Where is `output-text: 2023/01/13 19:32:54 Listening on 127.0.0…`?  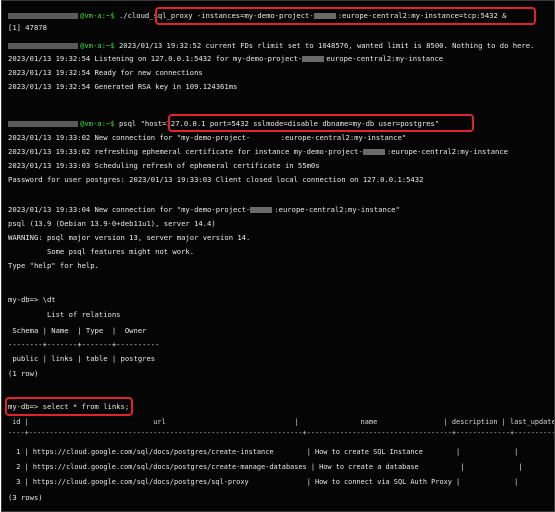
output-text: 2023/01/13 19:32:54 Listening on 127.0.0… is located at coordinates (155, 58).